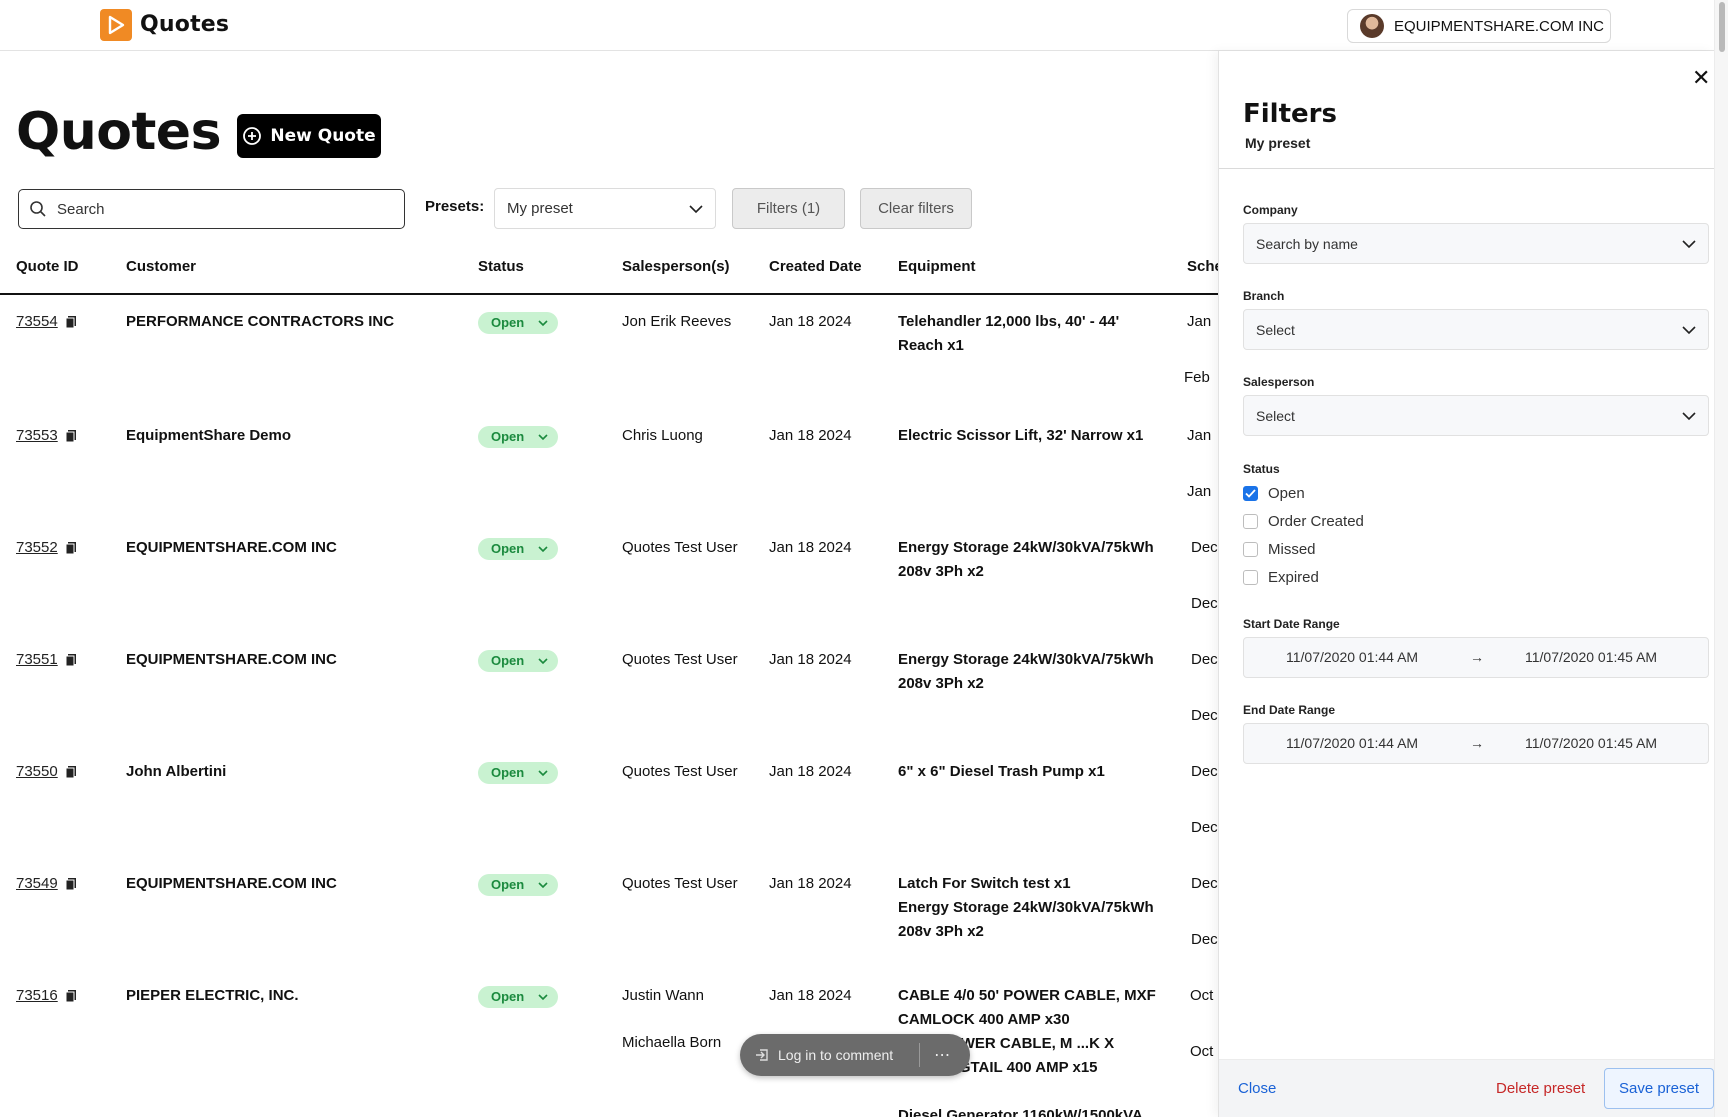 This screenshot has height=1117, width=1728. I want to click on company-select: Search by name, so click(1476, 243).